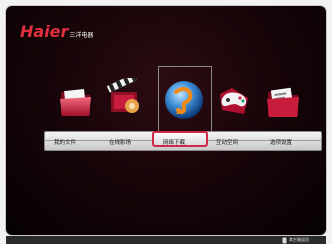 This screenshot has width=332, height=244. What do you see at coordinates (65, 142) in the screenshot?
I see `menu-item-my-files: 我的文件` at bounding box center [65, 142].